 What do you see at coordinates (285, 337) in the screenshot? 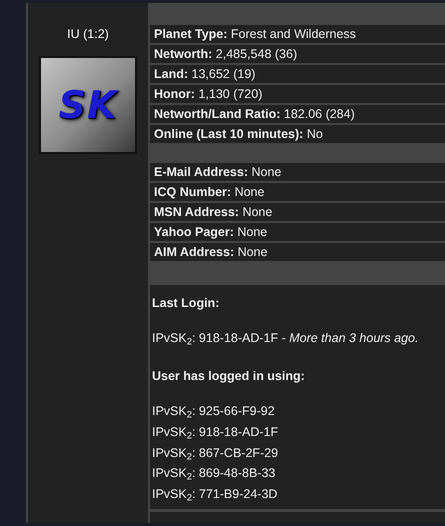
I see `last-login-entry: IPvSK$_{2}$: 918-18-AD-1F - More than 3 hours ago.` at bounding box center [285, 337].